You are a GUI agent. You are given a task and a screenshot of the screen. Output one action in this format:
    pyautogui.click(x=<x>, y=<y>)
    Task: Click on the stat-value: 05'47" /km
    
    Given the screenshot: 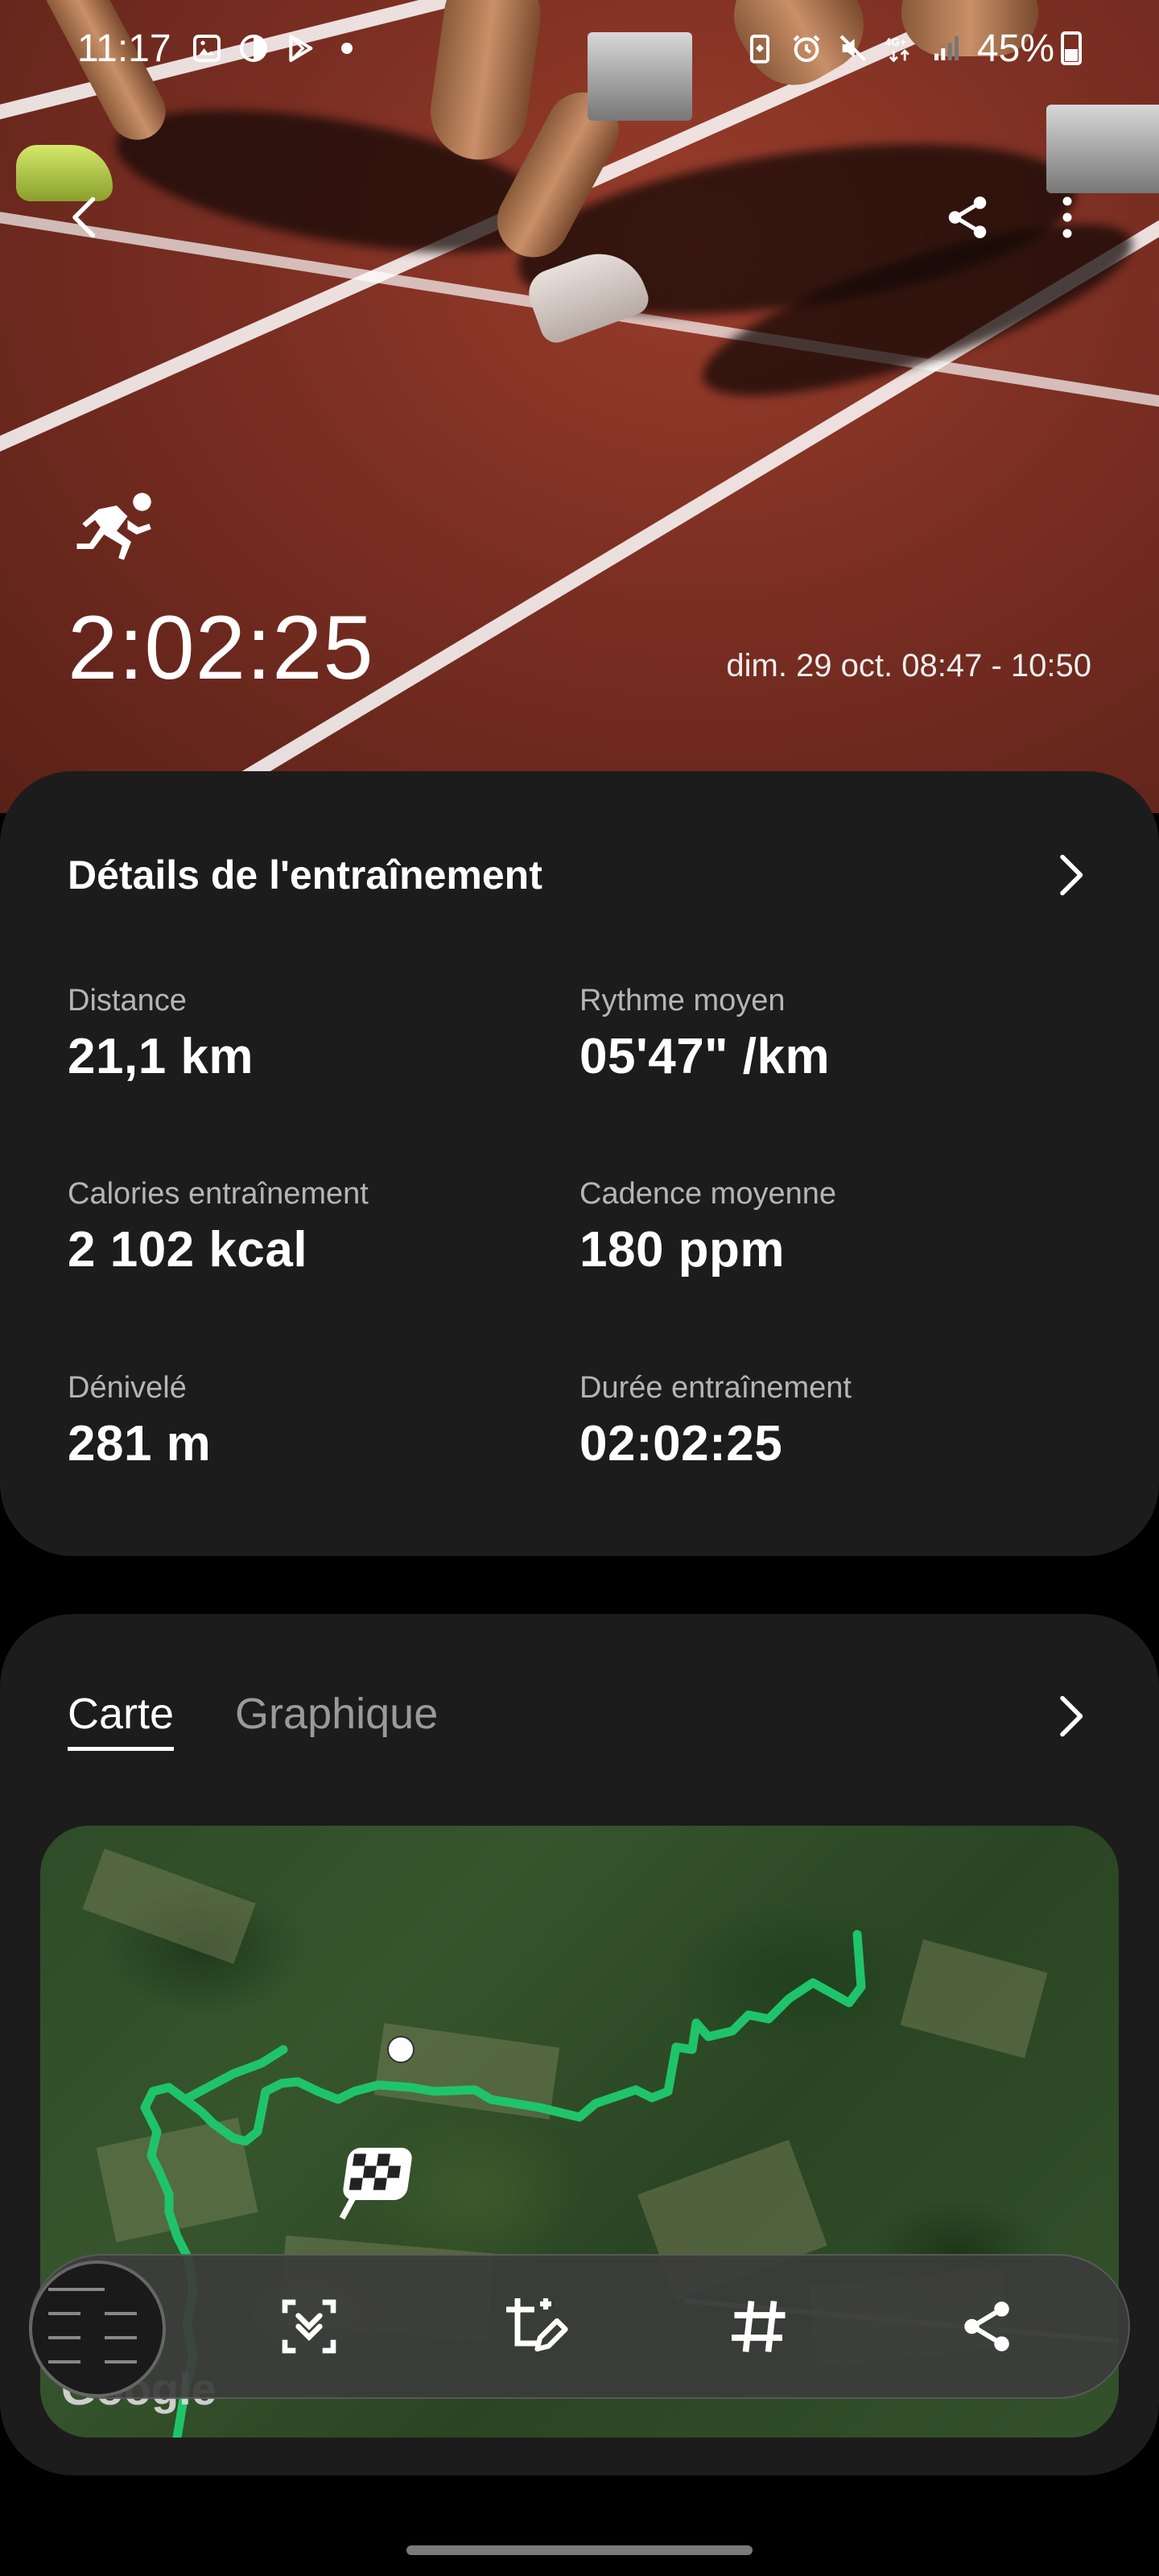 What is the action you would take?
    pyautogui.click(x=705, y=1056)
    